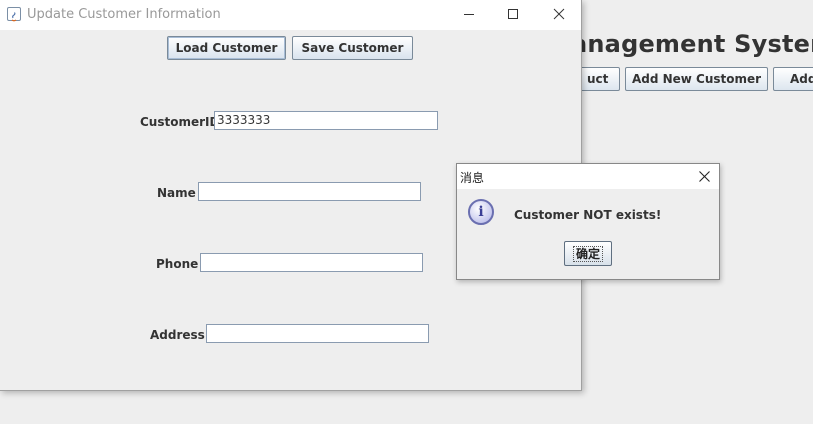  I want to click on ok-button: 确定, so click(588, 253).